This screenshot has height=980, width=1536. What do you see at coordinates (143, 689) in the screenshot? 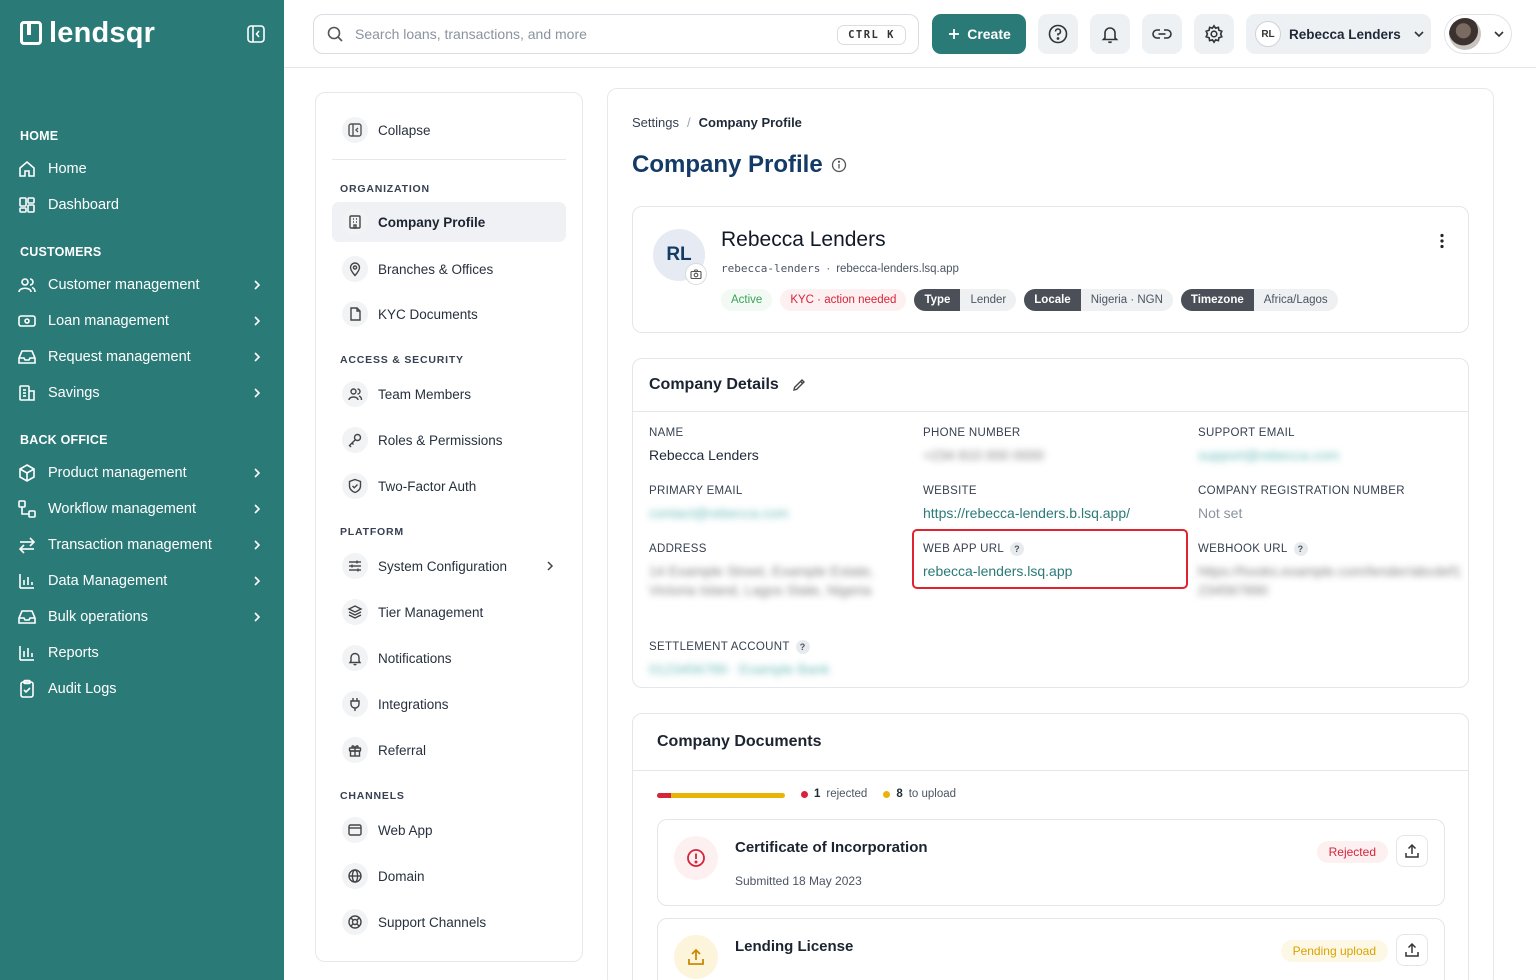
I see `sidebar-item-audit-logs: Audit Logs` at bounding box center [143, 689].